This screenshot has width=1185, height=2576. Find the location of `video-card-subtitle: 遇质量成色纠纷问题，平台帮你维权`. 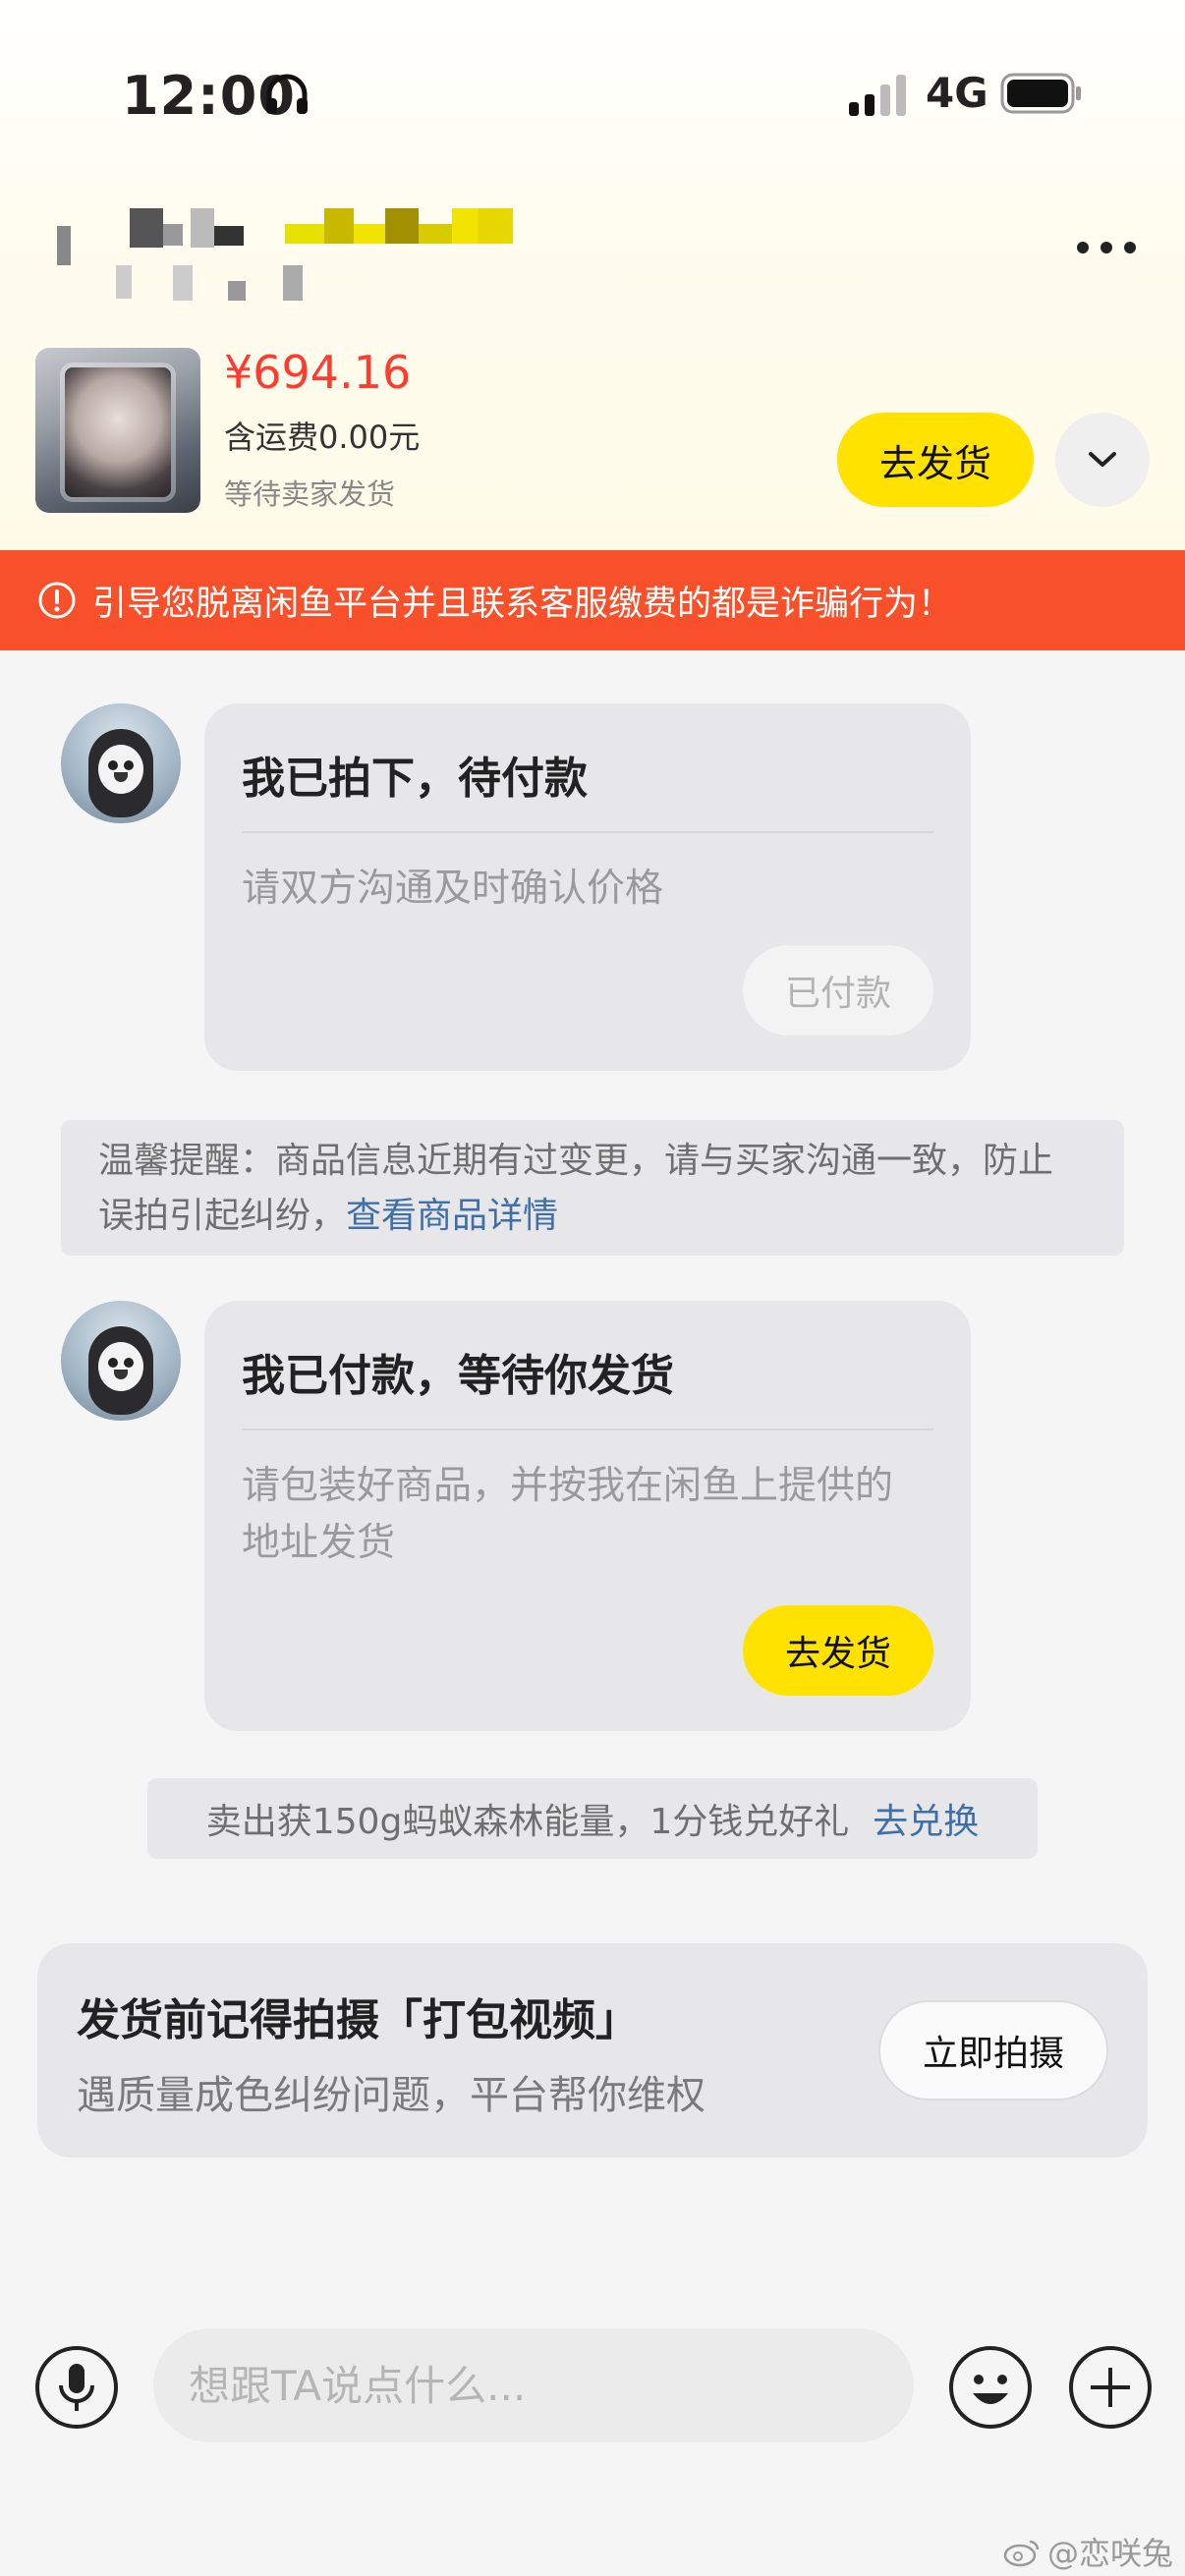

video-card-subtitle: 遇质量成色纠纷问题，平台帮你维权 is located at coordinates (391, 2095).